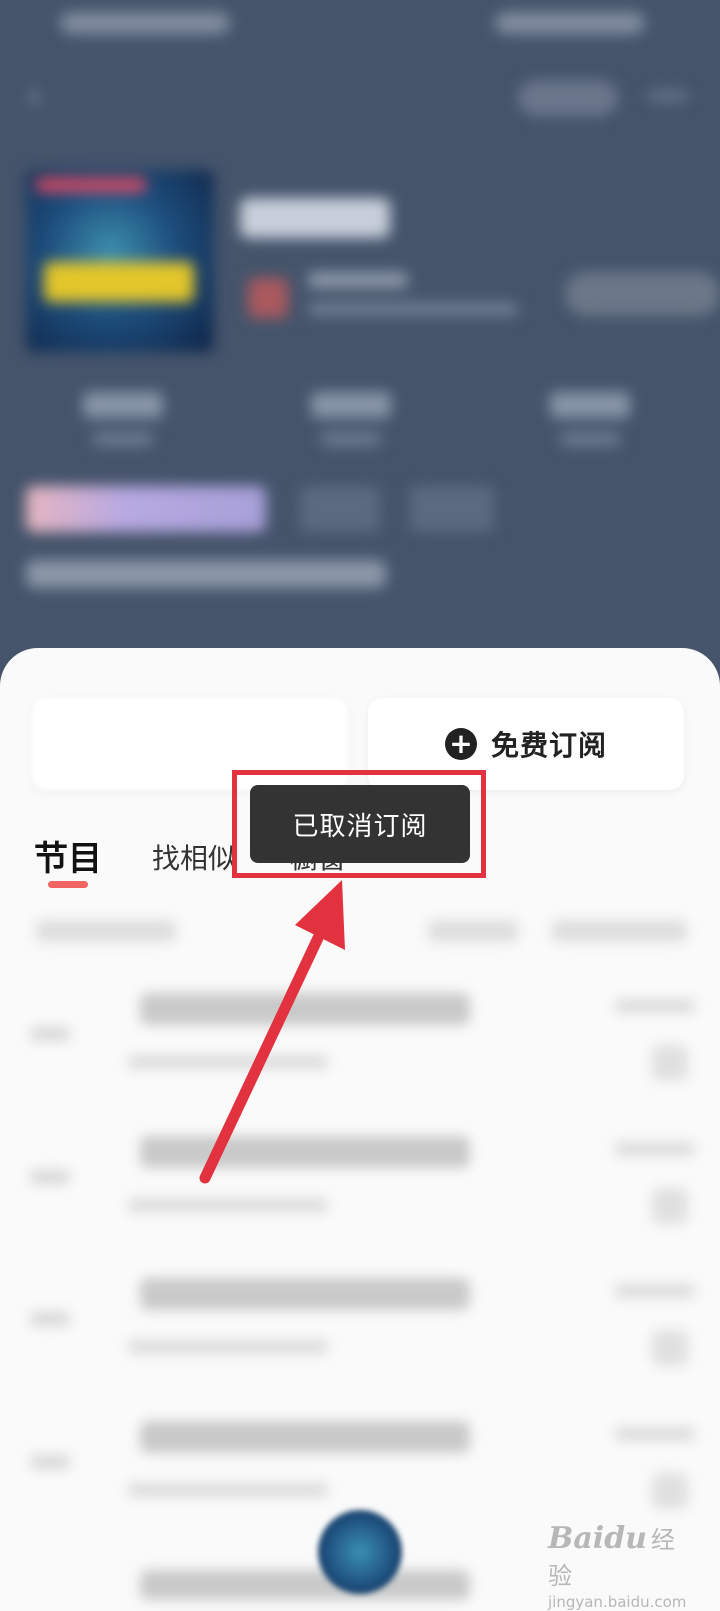 The image size is (720, 1611). I want to click on active-tab-indicator, so click(68, 884).